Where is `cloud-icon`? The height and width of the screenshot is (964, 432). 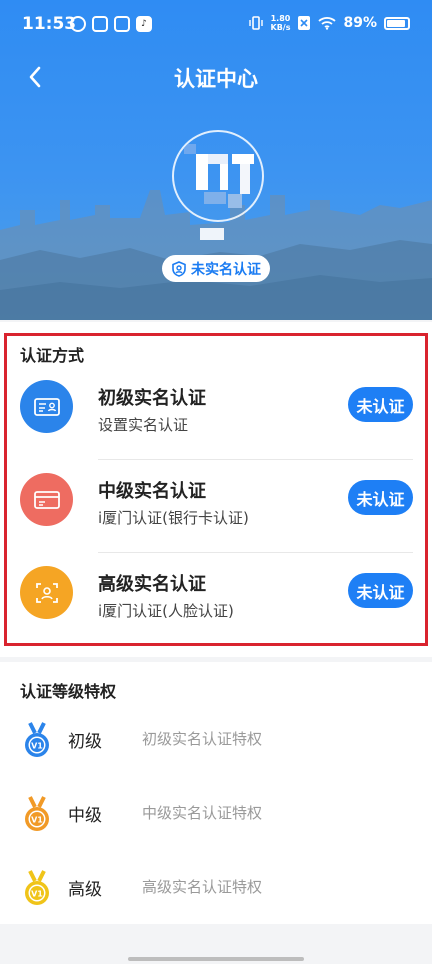 cloud-icon is located at coordinates (78, 24).